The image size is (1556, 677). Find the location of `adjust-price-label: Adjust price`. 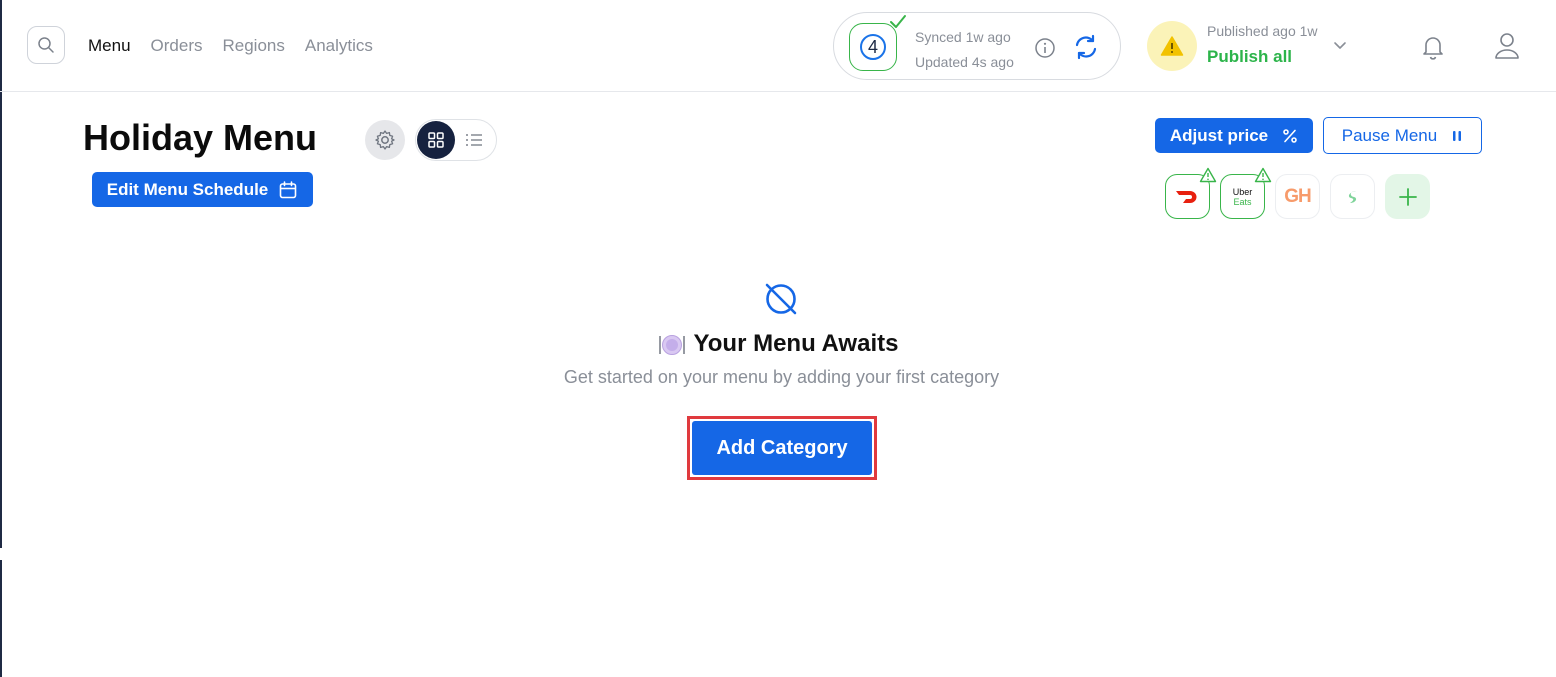

adjust-price-label: Adjust price is located at coordinates (1219, 135).